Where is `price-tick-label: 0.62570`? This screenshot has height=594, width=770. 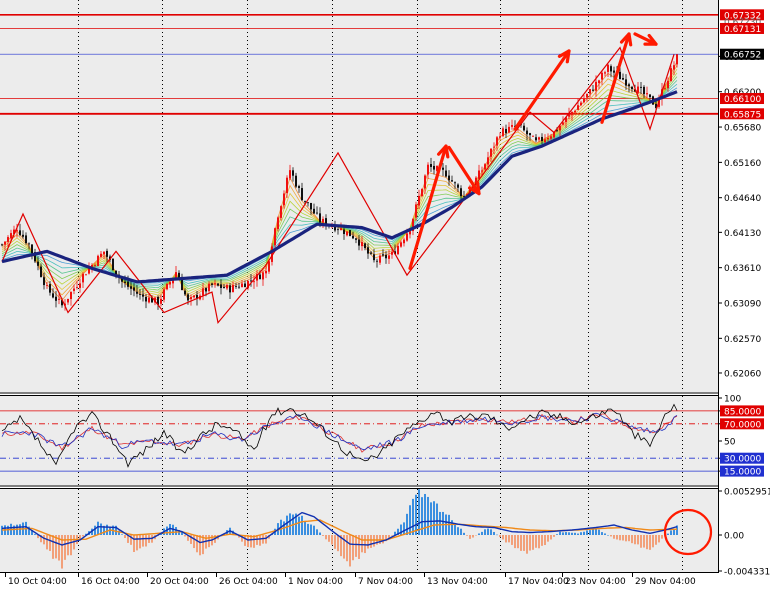 price-tick-label: 0.62570 is located at coordinates (742, 340).